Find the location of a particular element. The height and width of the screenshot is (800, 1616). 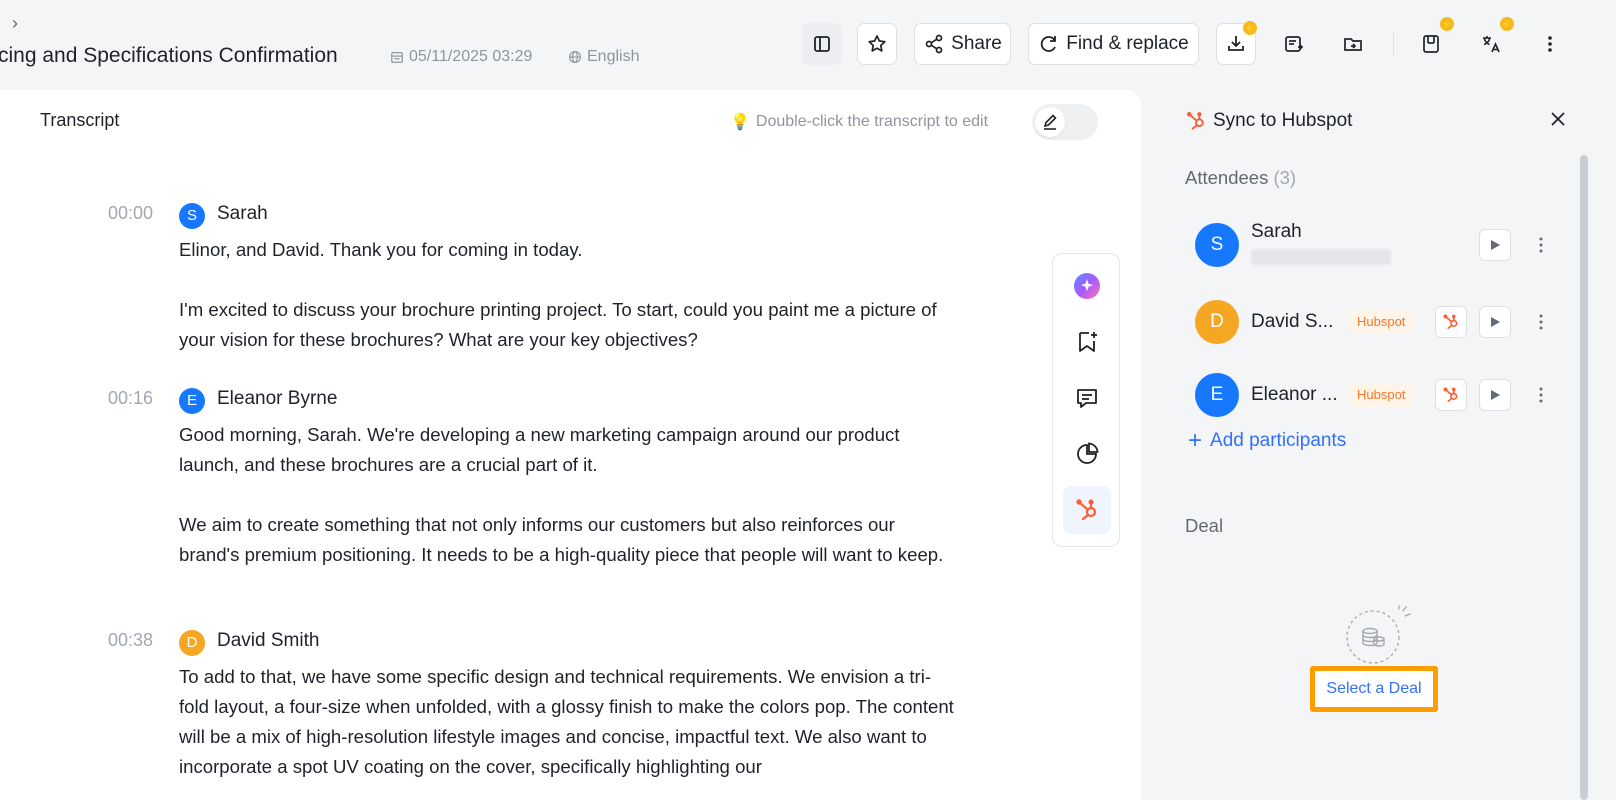

edit-hint-text: Double-click the transcript to edit is located at coordinates (872, 121).